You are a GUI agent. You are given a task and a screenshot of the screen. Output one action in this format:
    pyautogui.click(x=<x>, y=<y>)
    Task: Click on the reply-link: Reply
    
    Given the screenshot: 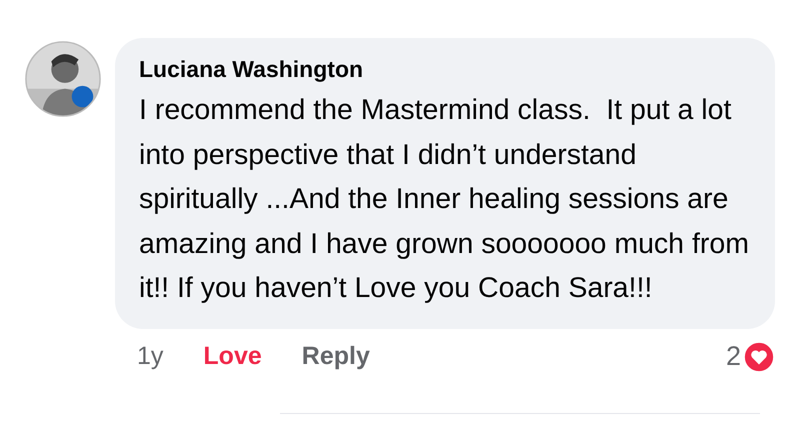 What is the action you would take?
    pyautogui.click(x=336, y=357)
    